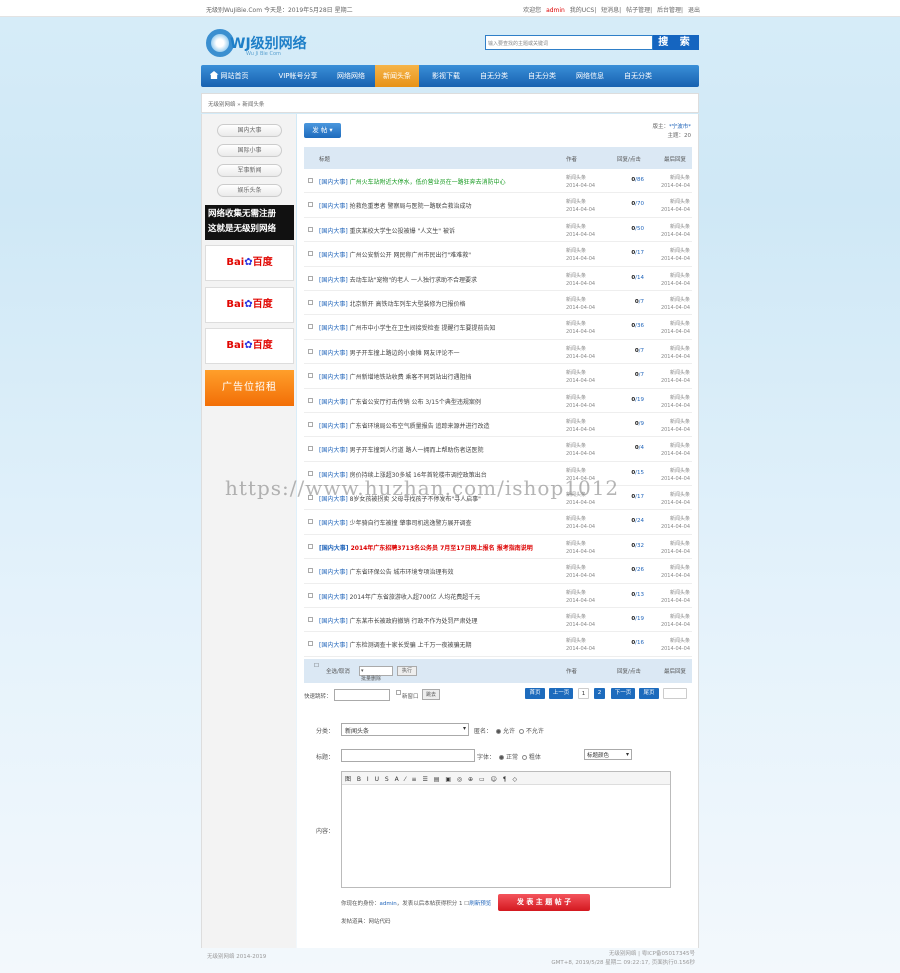 The width and height of the screenshot is (900, 973). What do you see at coordinates (542, 76) in the screenshot?
I see `nav-cat-2: 自无分类` at bounding box center [542, 76].